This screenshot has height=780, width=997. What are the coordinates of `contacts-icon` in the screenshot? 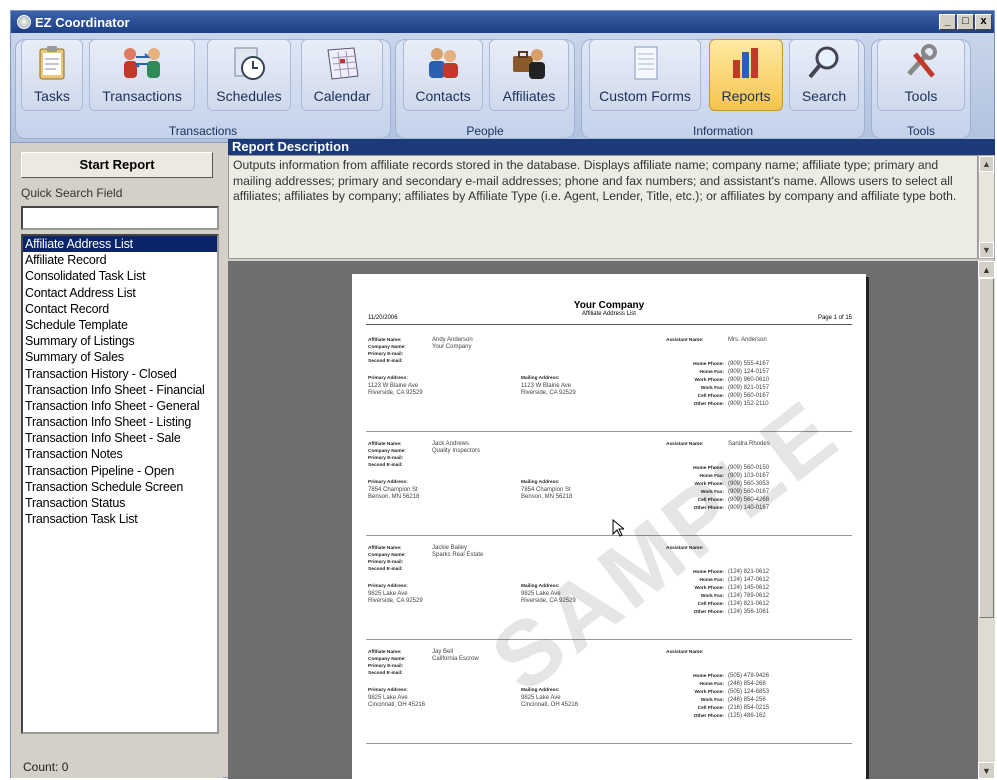 It's located at (443, 63).